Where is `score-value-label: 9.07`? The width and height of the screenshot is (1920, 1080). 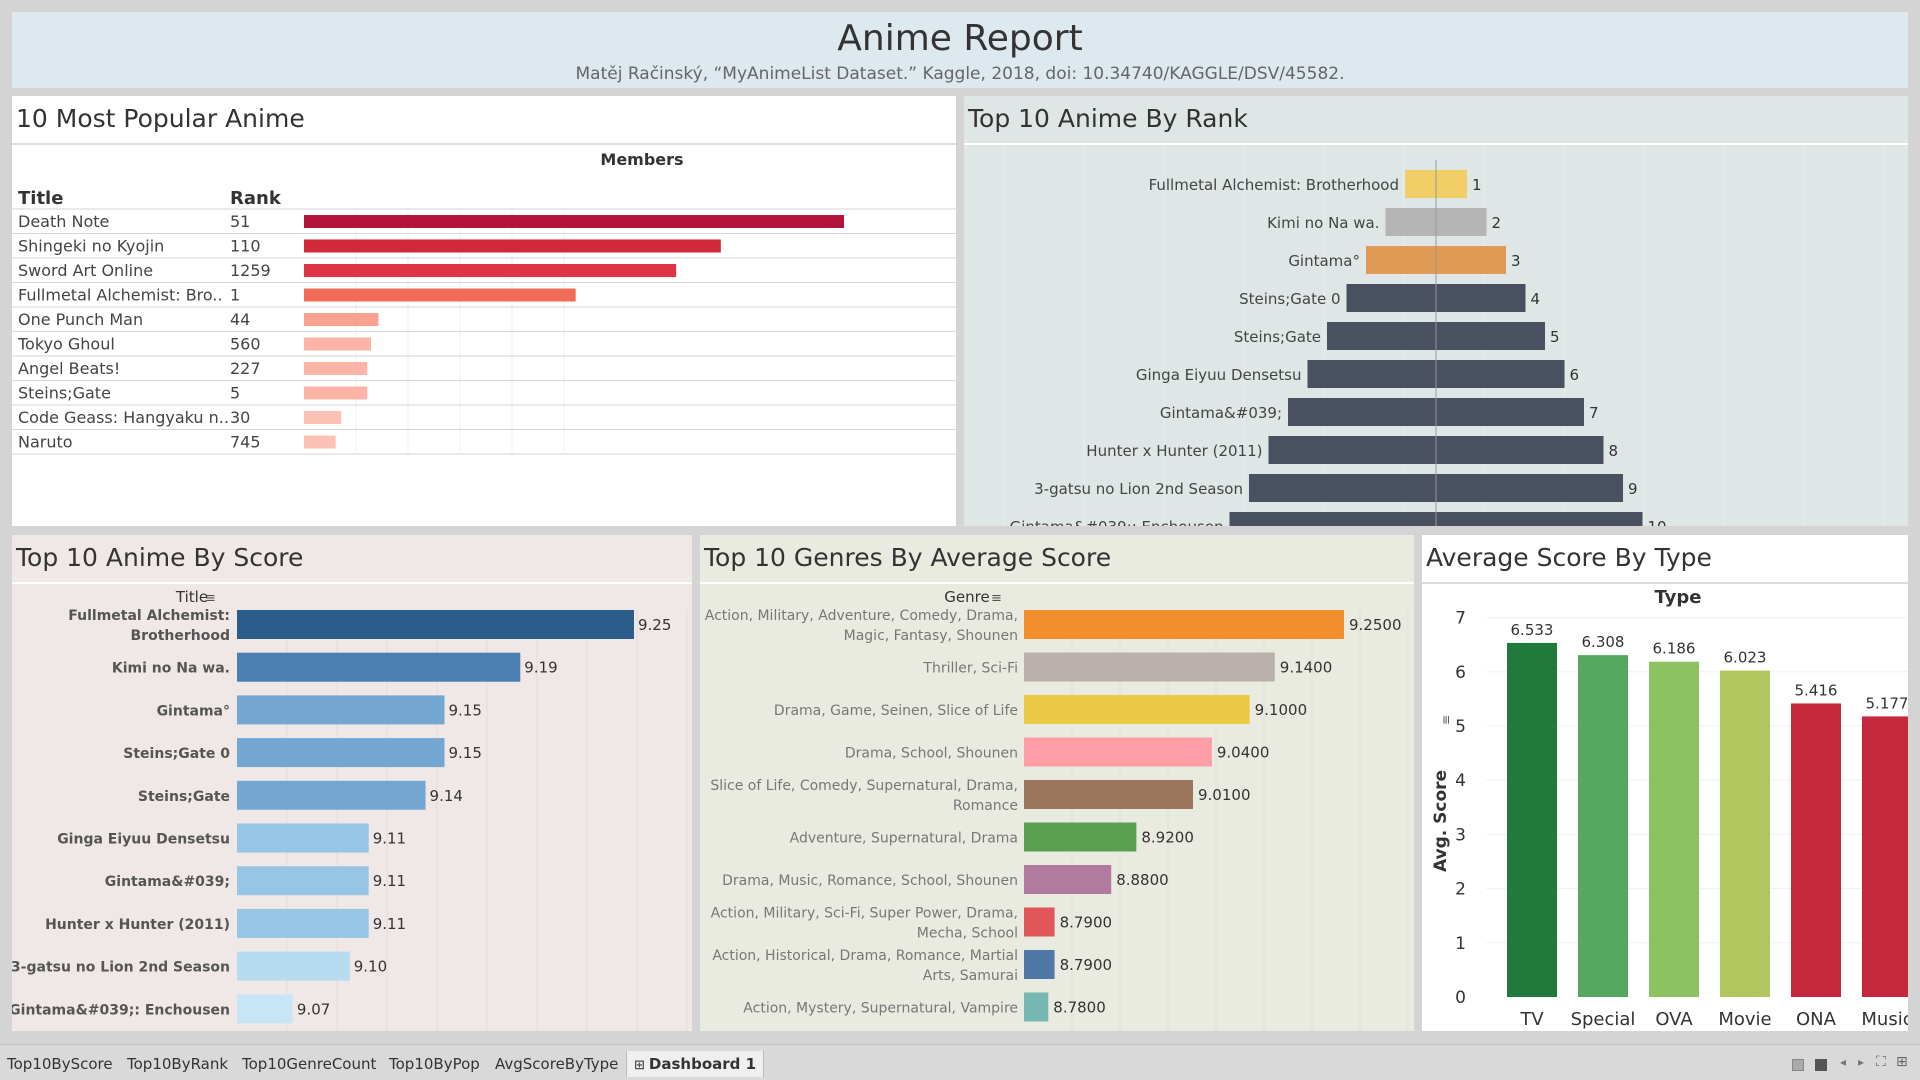
score-value-label: 9.07 is located at coordinates (313, 1009).